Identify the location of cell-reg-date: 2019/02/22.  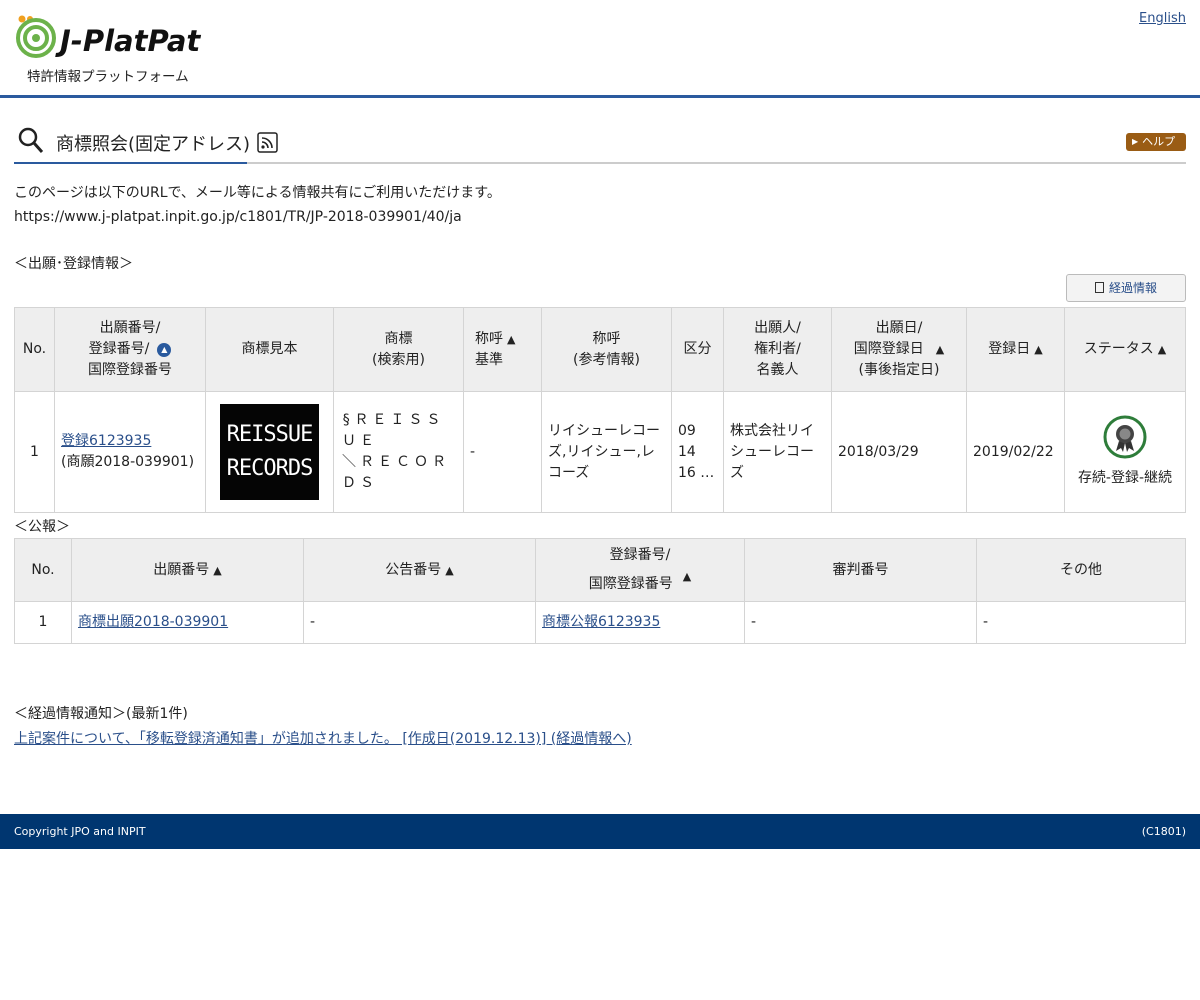
(1016, 452).